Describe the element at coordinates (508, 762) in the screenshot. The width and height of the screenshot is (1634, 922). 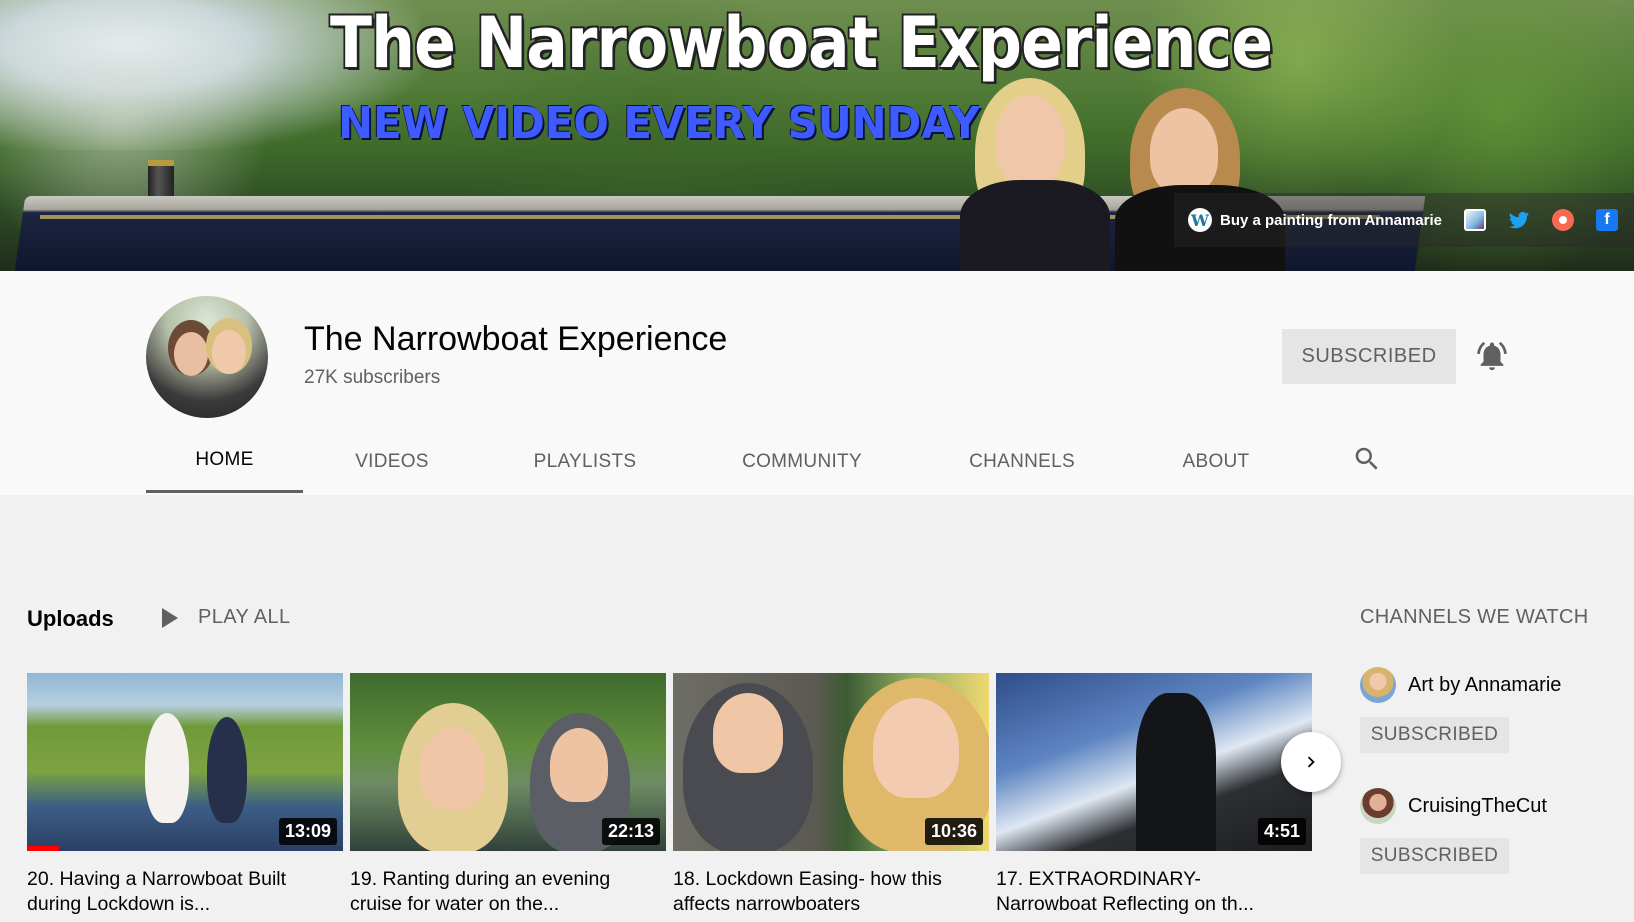
I see `video-thumbnail: 22:13` at that location.